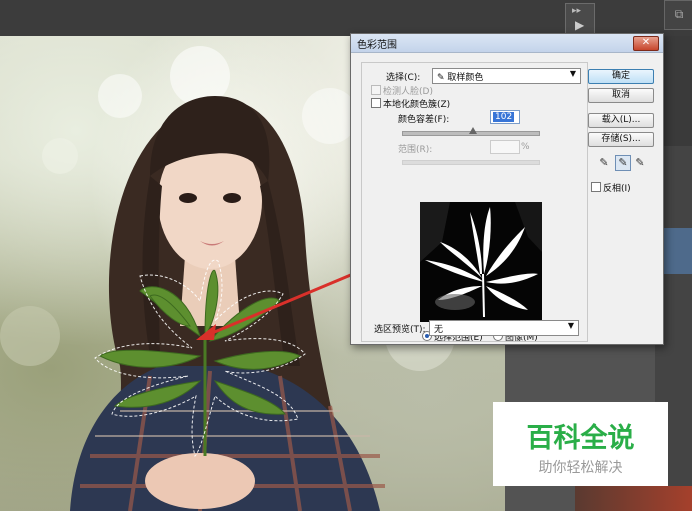 Image resolution: width=692 pixels, height=511 pixels. Describe the element at coordinates (376, 103) in the screenshot. I see `localized-clusters-checkbox` at that location.